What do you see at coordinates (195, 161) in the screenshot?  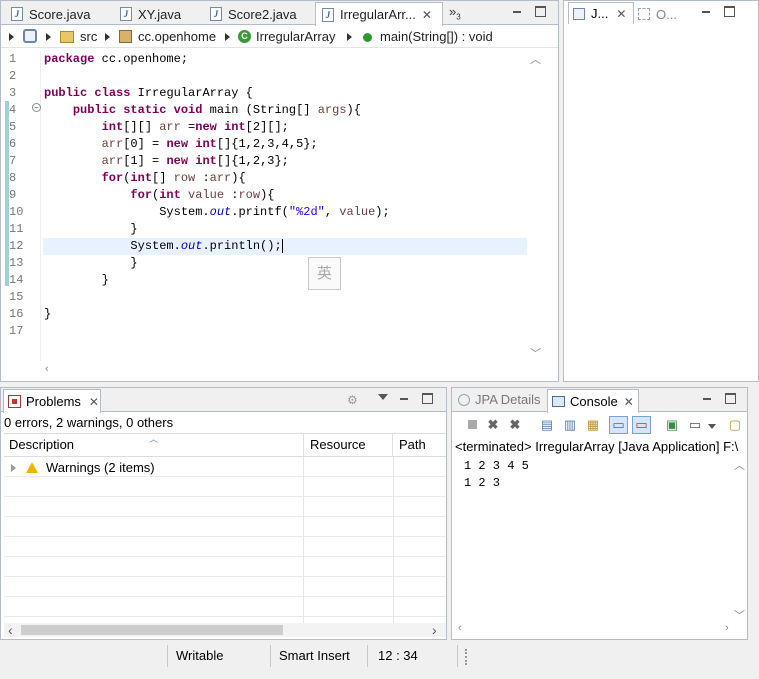 I see `code-line-7: arr[1] = new int[]{1,2,3};` at bounding box center [195, 161].